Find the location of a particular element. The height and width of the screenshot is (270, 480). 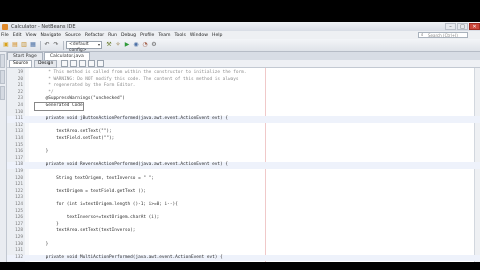

build-icon: ⚒ is located at coordinates (109, 45).